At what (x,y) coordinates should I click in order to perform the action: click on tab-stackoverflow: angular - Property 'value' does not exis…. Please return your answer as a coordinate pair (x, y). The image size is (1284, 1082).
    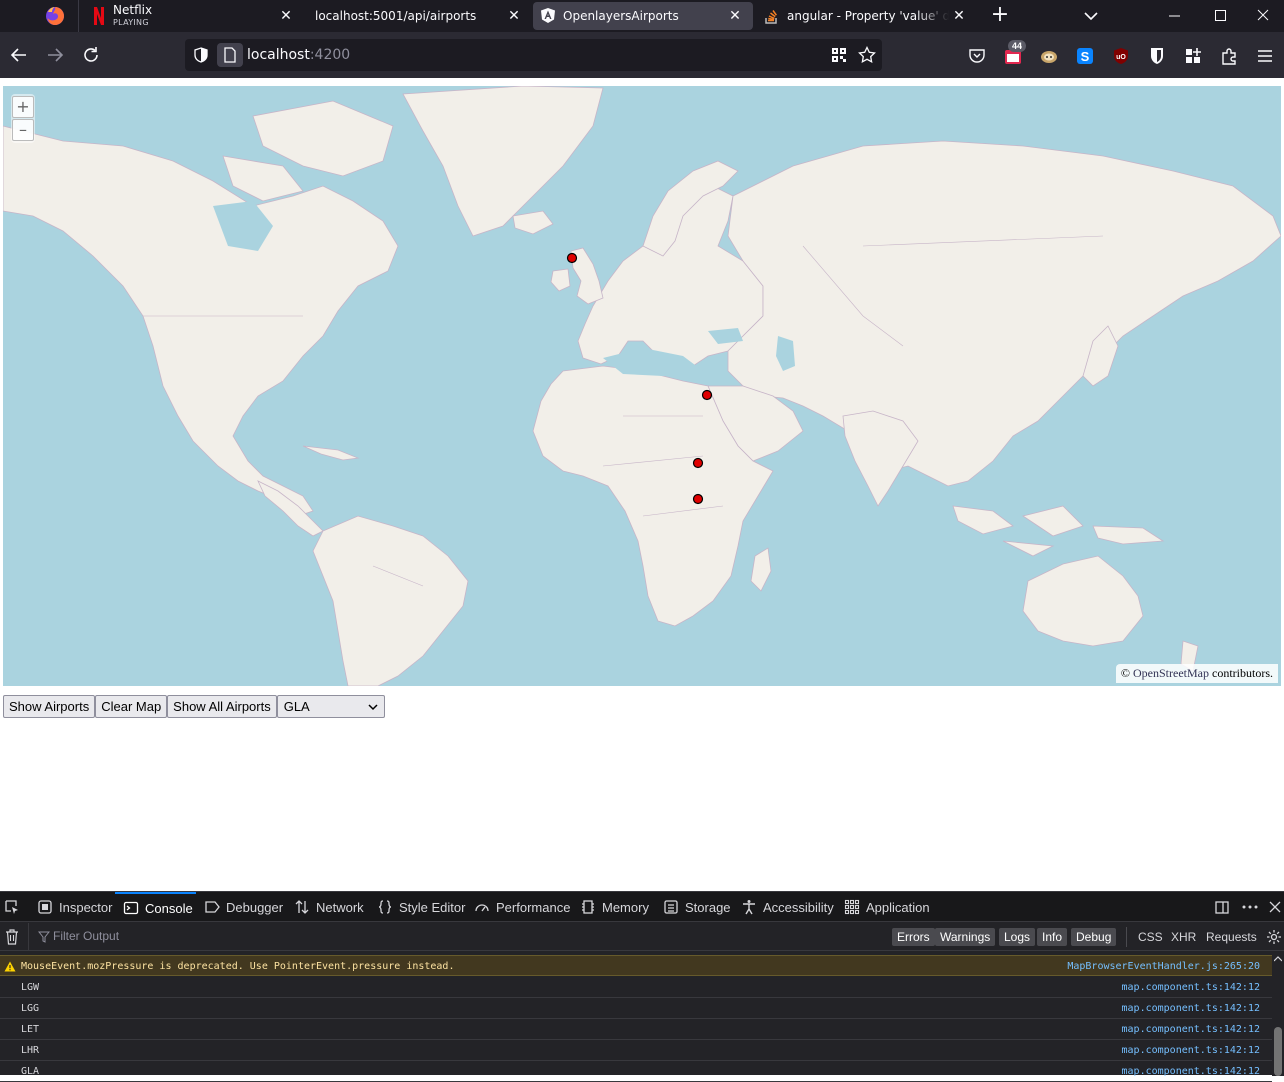
    Looking at the image, I should click on (865, 16).